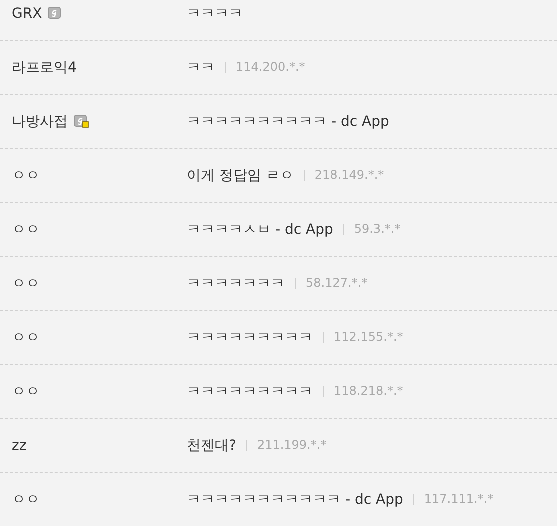 This screenshot has width=557, height=526. I want to click on ip-address: 59.3.*.*, so click(372, 229).